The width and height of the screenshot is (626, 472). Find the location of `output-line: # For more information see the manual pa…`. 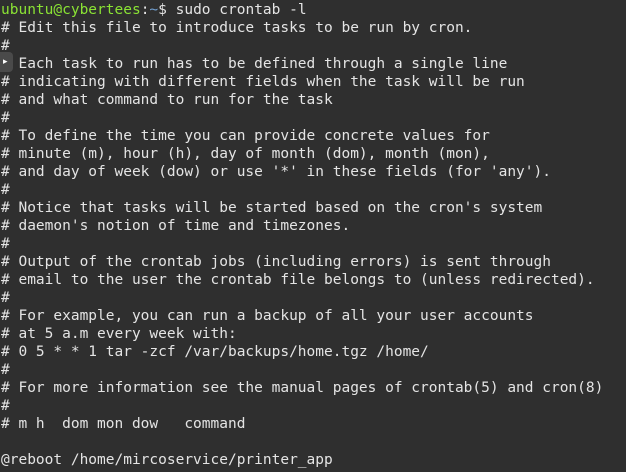

output-line: # For more information see the manual pa… is located at coordinates (302, 388).